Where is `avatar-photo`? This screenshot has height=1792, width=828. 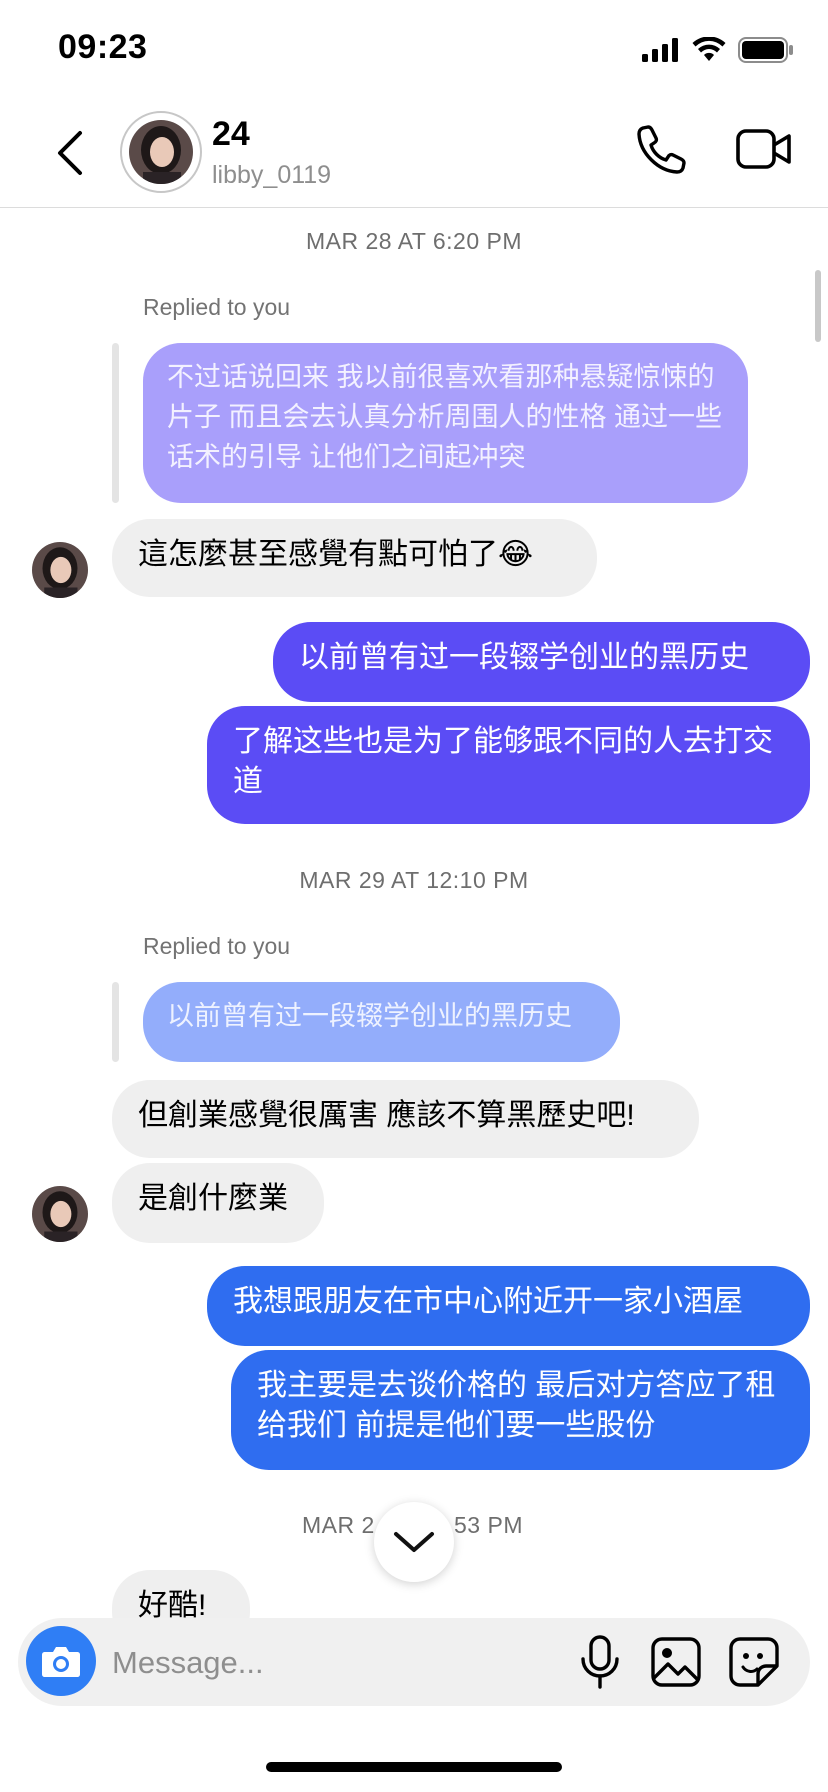 avatar-photo is located at coordinates (161, 152).